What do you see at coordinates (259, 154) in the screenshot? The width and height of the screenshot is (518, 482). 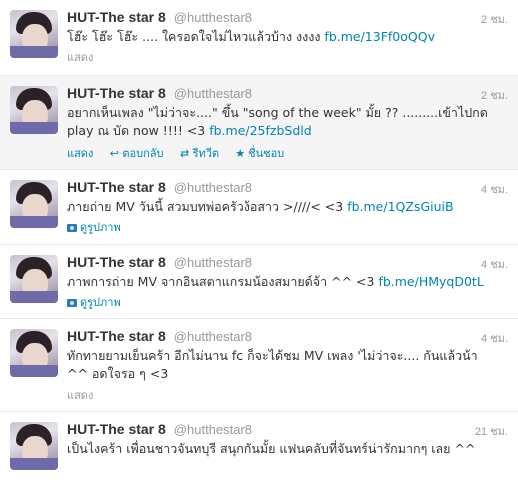 I see `favorite-button: ★ ชื่นชอบ` at bounding box center [259, 154].